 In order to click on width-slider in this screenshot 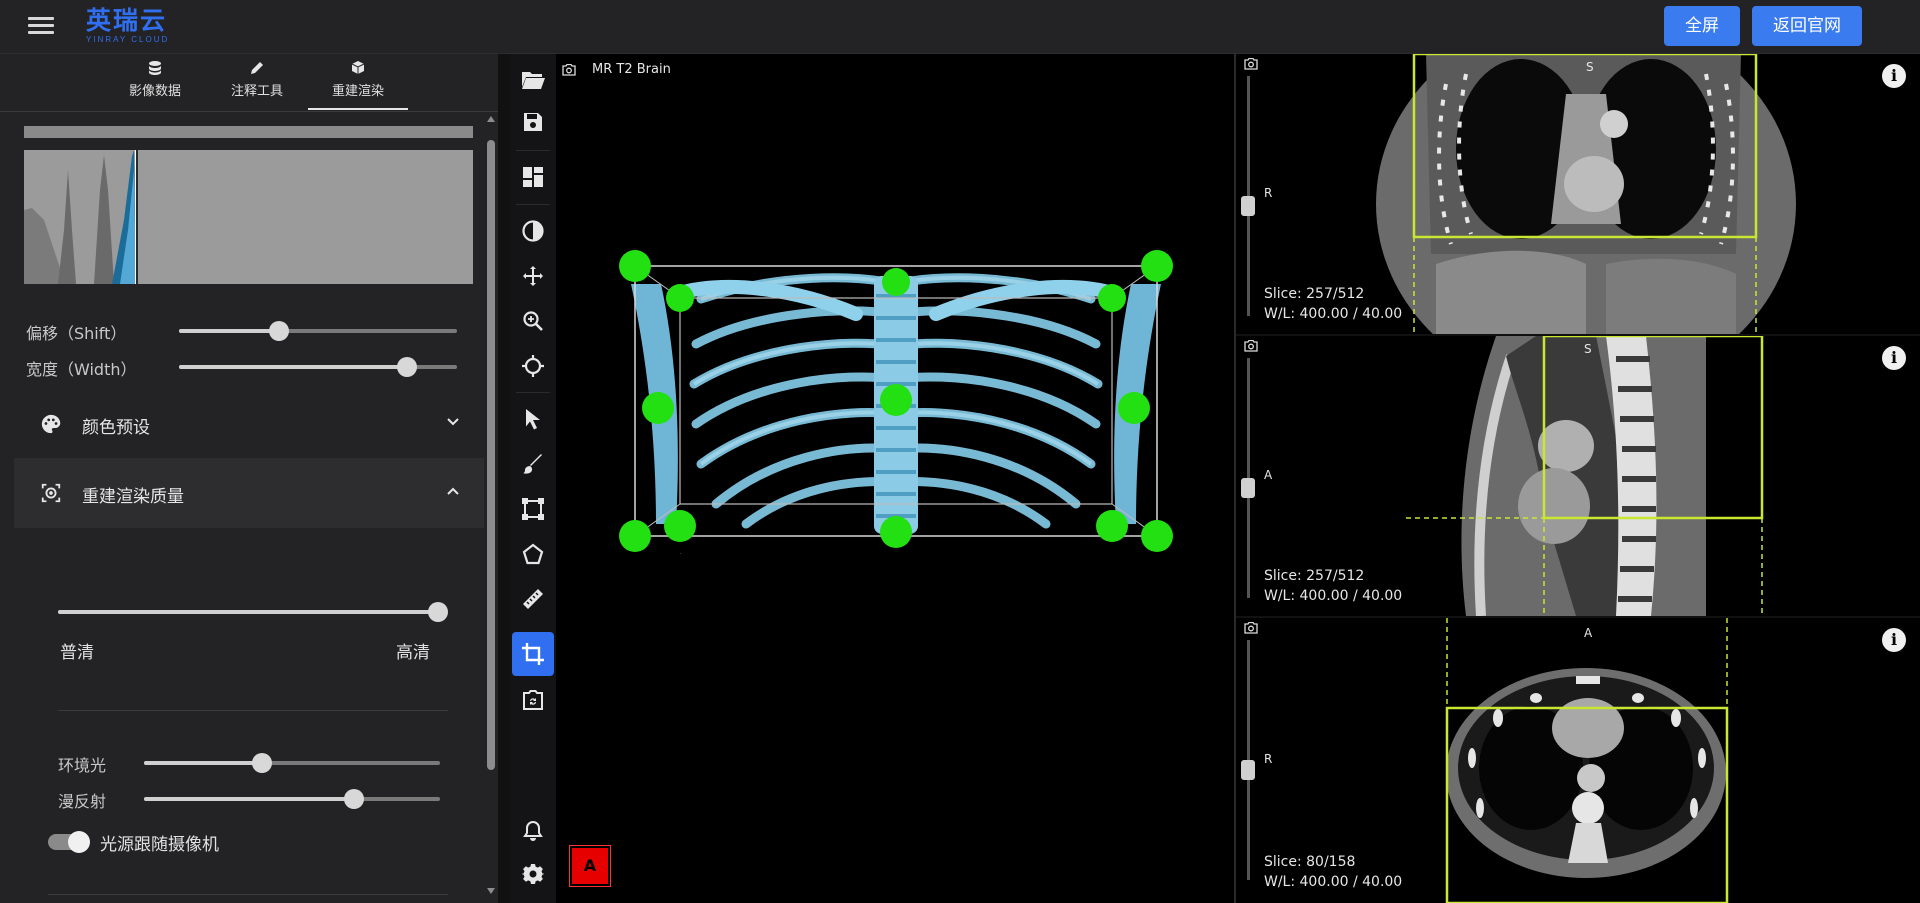, I will do `click(318, 367)`.